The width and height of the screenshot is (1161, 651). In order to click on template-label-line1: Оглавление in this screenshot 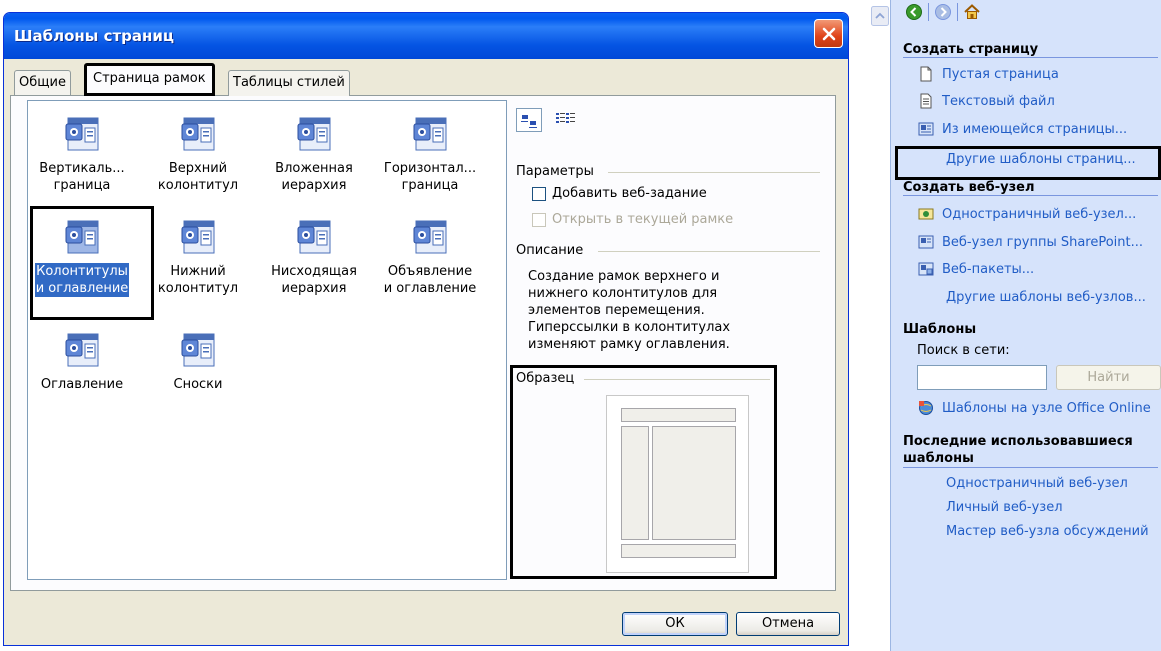, I will do `click(82, 384)`.